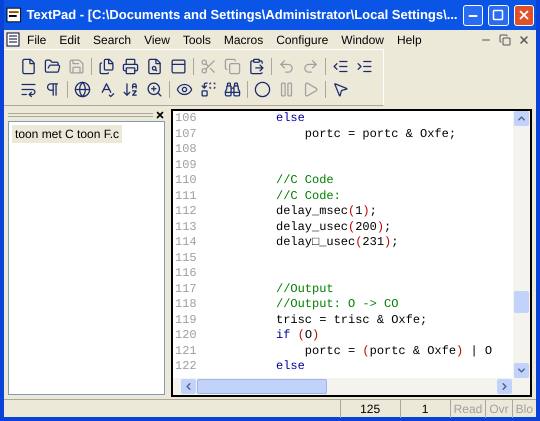  What do you see at coordinates (524, 409) in the screenshot?
I see `status-indicator: Blo` at bounding box center [524, 409].